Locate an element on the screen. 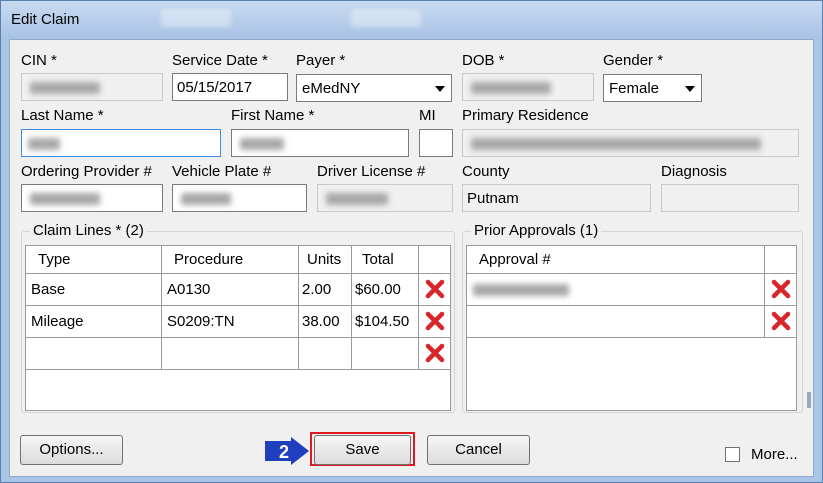 The width and height of the screenshot is (823, 483). claim-procedure-cell: A0130 is located at coordinates (189, 289).